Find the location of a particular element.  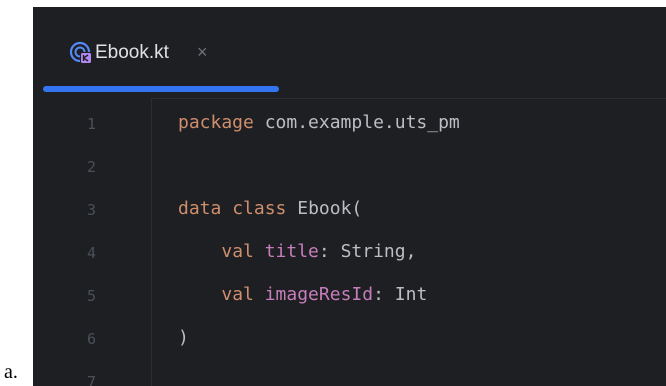

code-line-3: data class Ebook( is located at coordinates (270, 208).